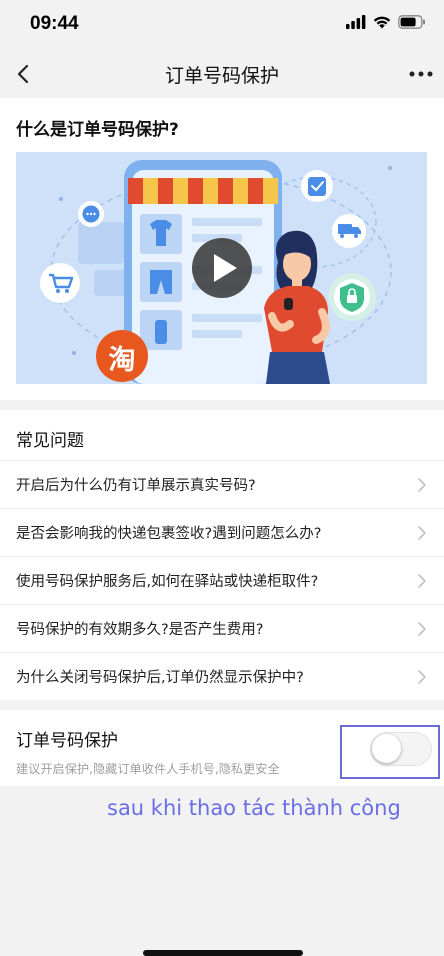 This screenshot has height=956, width=444. What do you see at coordinates (54, 23) in the screenshot?
I see `status-time: 09:44` at bounding box center [54, 23].